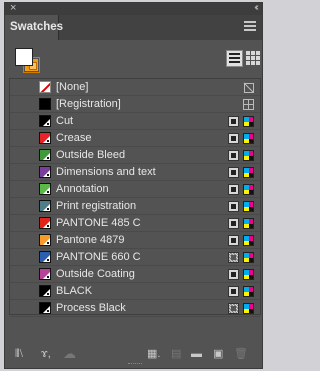 Image resolution: width=320 pixels, height=371 pixels. I want to click on swatch-name: Crease, so click(74, 138).